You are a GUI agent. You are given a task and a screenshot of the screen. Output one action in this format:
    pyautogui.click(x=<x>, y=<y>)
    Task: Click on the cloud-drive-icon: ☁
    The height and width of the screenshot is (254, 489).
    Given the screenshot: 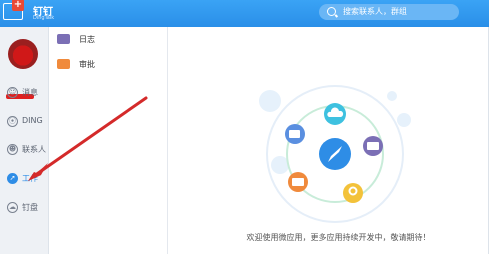 What is the action you would take?
    pyautogui.click(x=12, y=207)
    